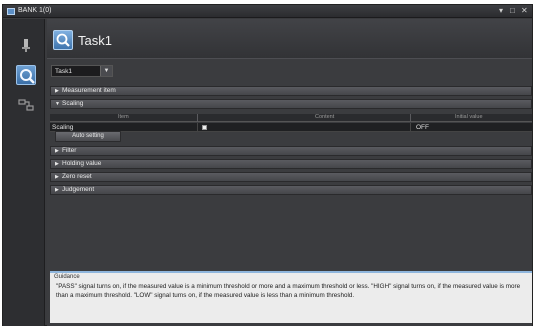  Describe the element at coordinates (501, 10) in the screenshot. I see `minimize-button: ▾` at that location.